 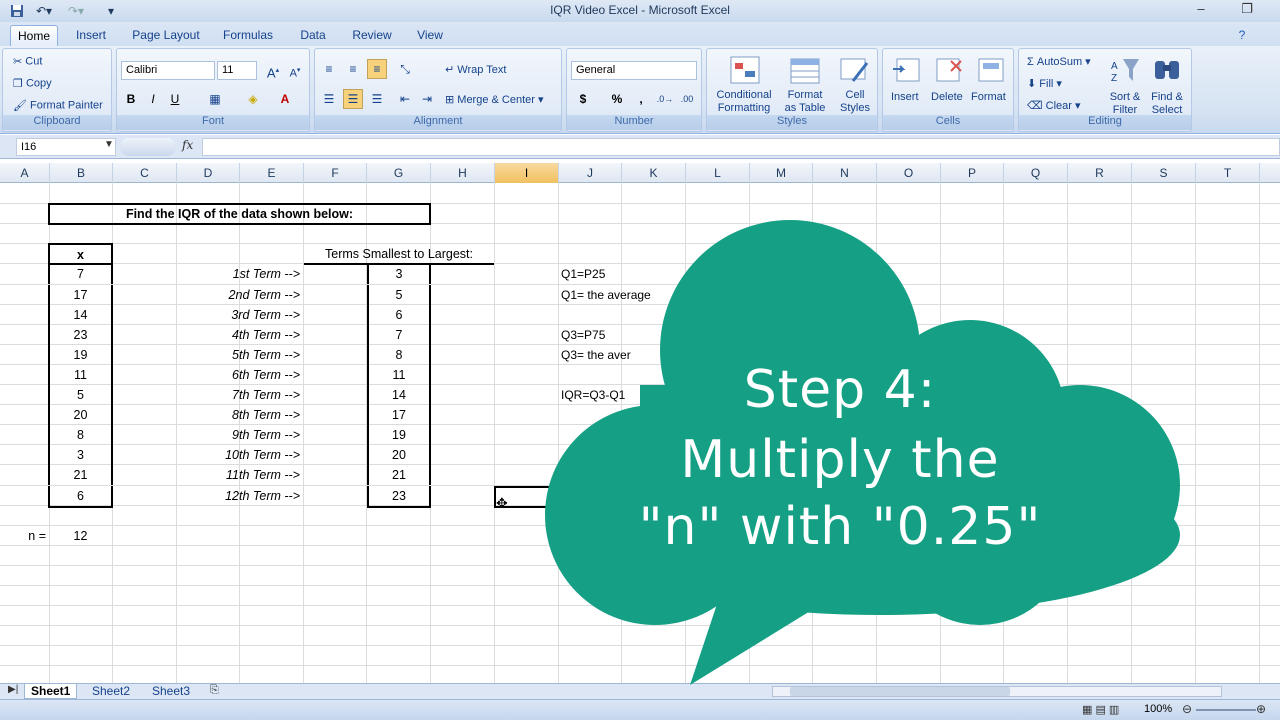 I want to click on column-header-c: C, so click(x=145, y=173).